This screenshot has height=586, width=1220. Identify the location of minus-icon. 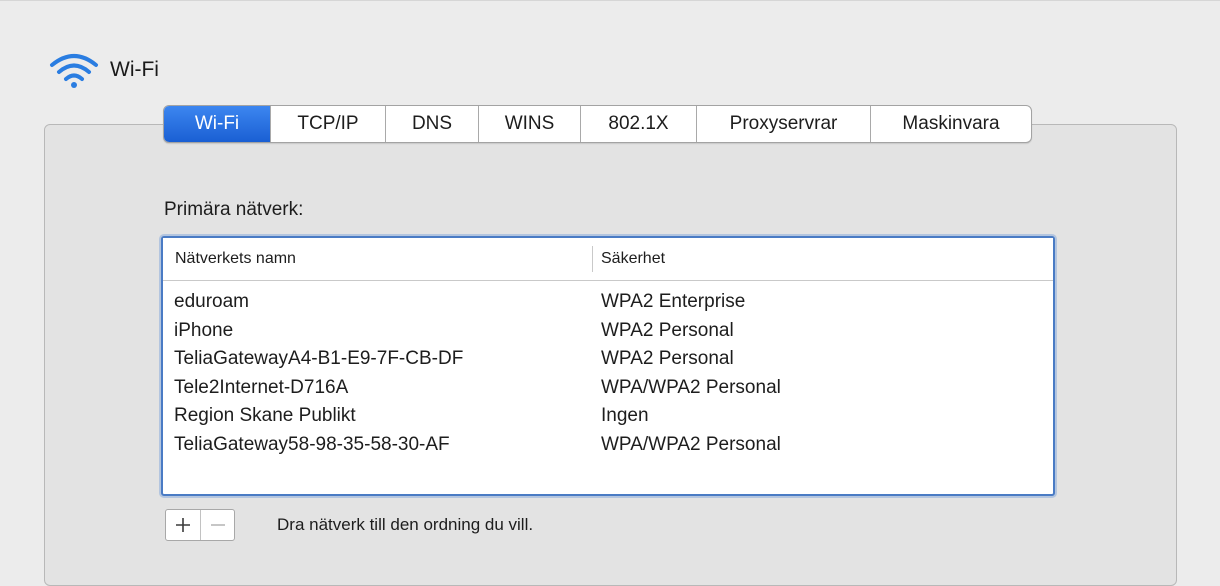
(217, 525).